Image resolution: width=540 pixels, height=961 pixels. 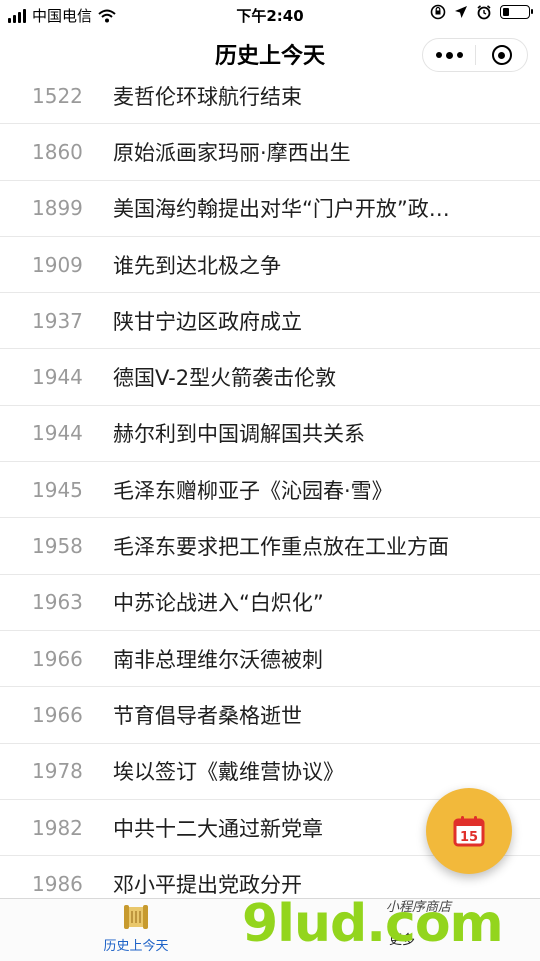 I want to click on history-scroll-icon, so click(x=136, y=917).